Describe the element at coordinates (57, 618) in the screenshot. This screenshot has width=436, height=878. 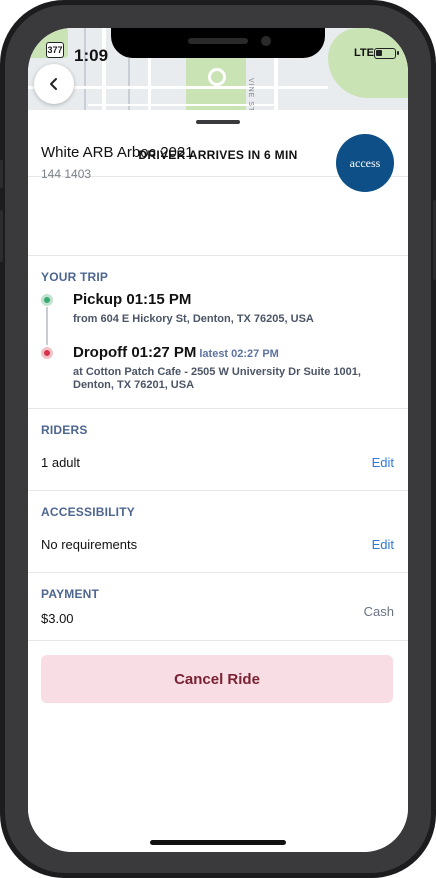
I see `payment-amount: $3.00` at that location.